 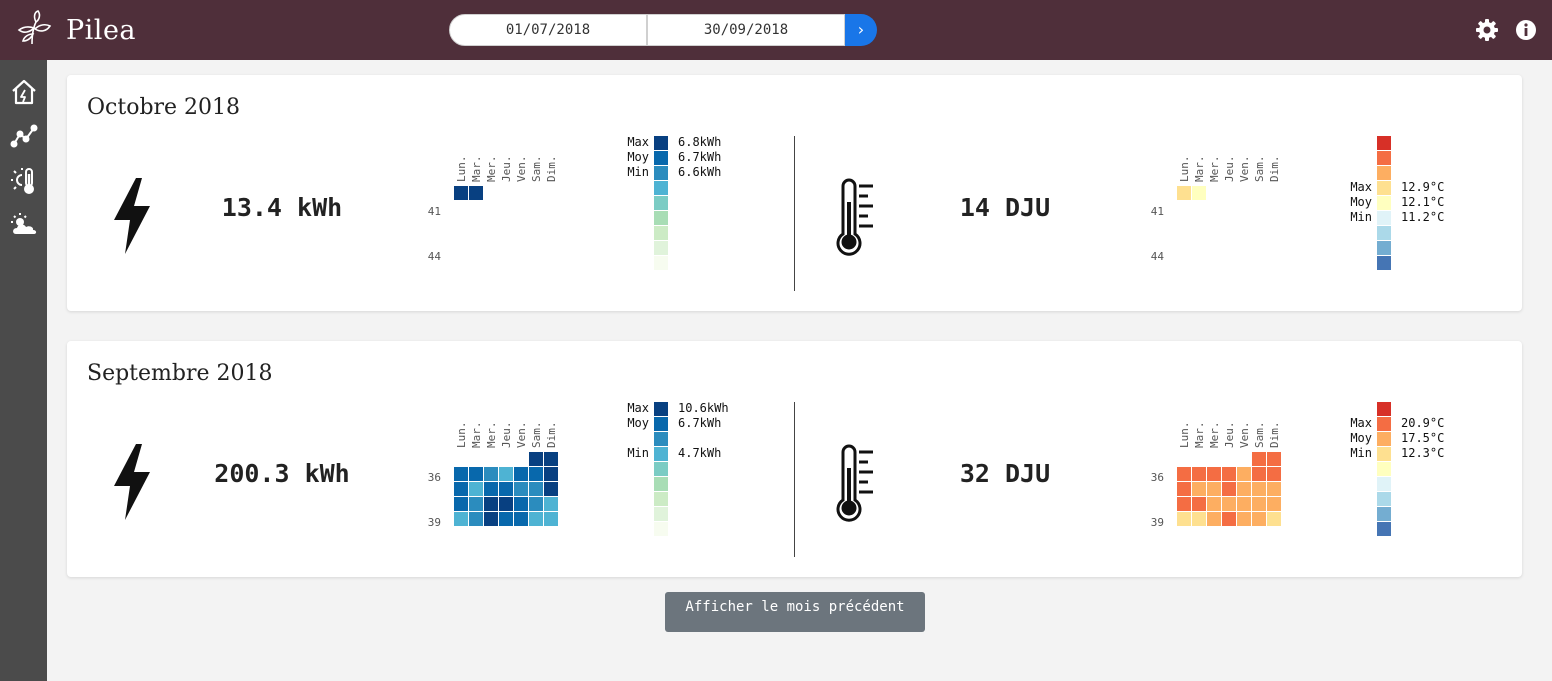 I want to click on thermometer-sun-icon, so click(x=24, y=180).